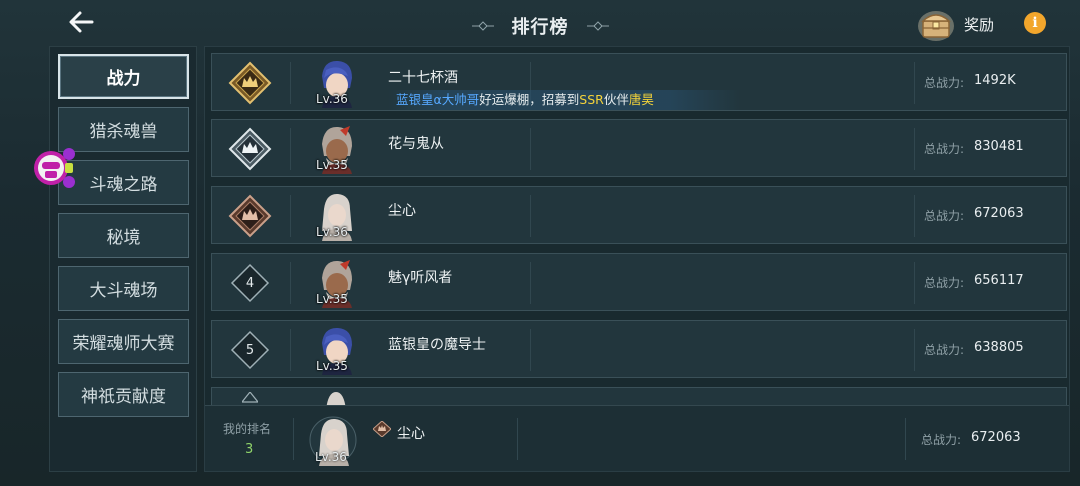  What do you see at coordinates (999, 213) in the screenshot?
I see `power-value: 672063` at bounding box center [999, 213].